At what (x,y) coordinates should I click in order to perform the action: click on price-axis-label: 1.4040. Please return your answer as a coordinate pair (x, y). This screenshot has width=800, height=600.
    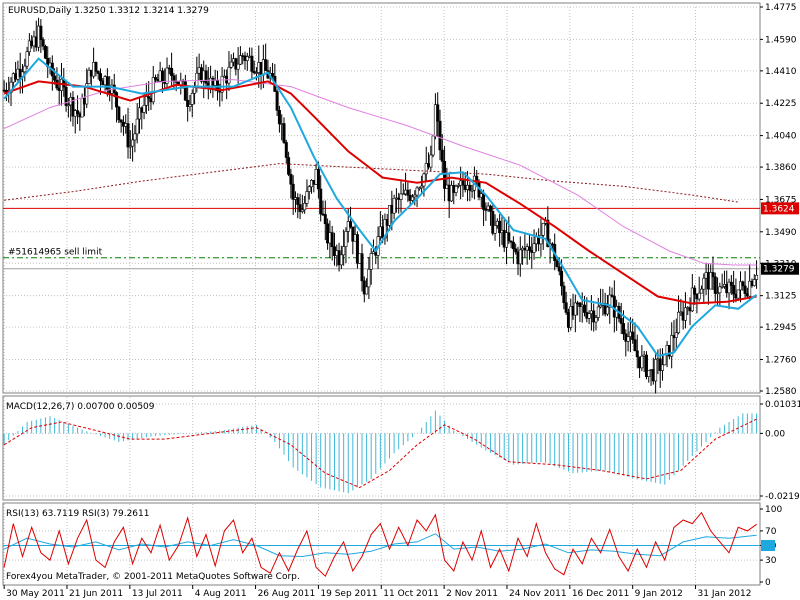
    Looking at the image, I should click on (781, 137).